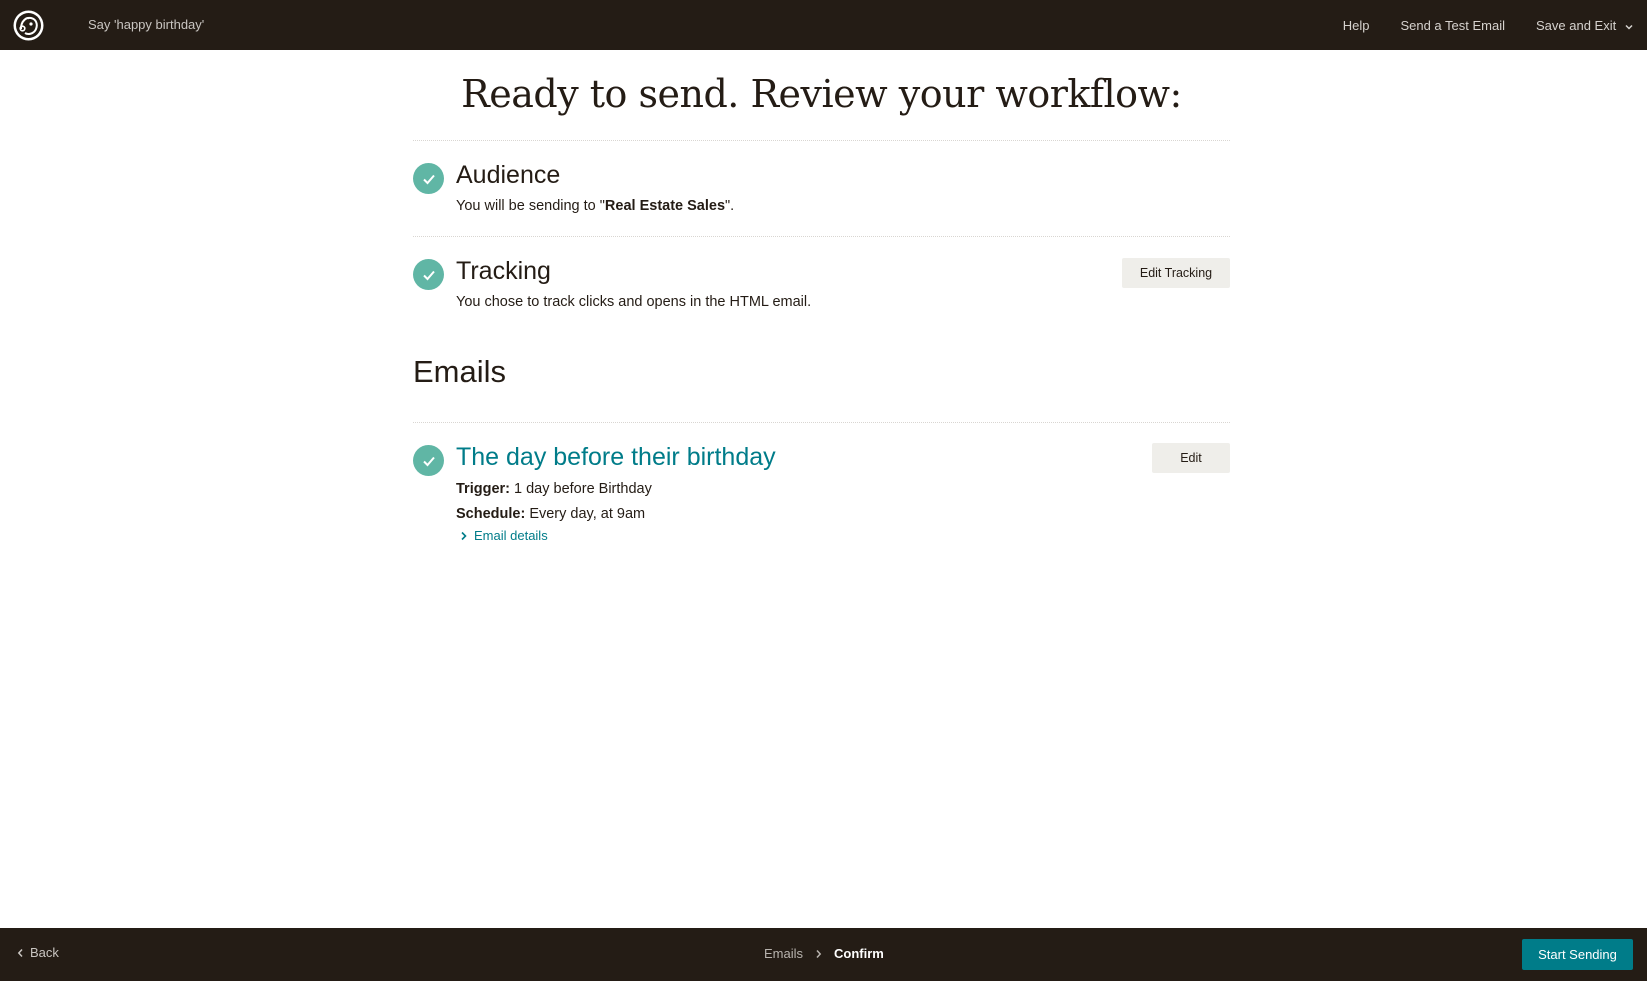 This screenshot has width=1647, height=981. What do you see at coordinates (503, 271) in the screenshot?
I see `tracking-title: Tracking` at bounding box center [503, 271].